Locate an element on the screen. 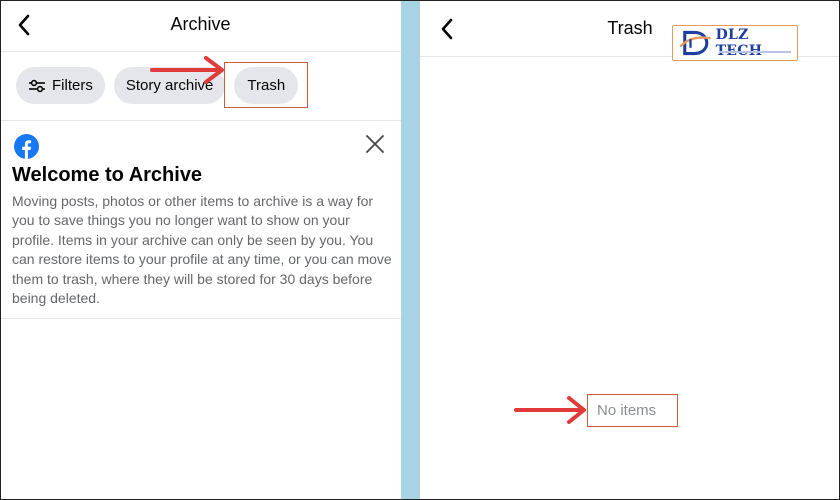  dlz-logo-icon is located at coordinates (695, 43).